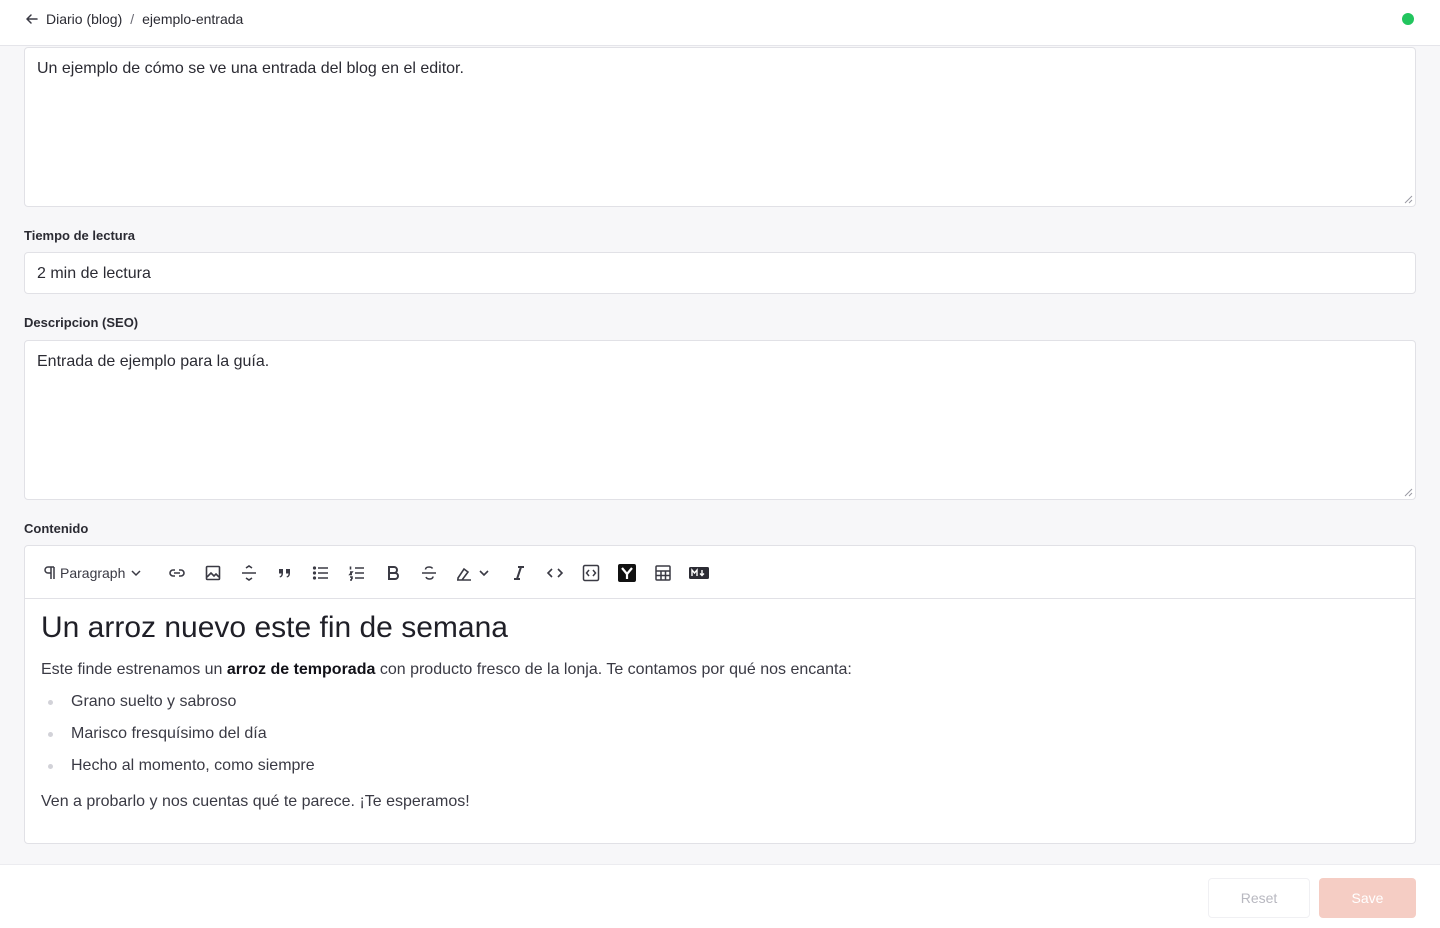 Image resolution: width=1440 pixels, height=928 pixels. What do you see at coordinates (357, 573) in the screenshot?
I see `ordered-list-icon` at bounding box center [357, 573].